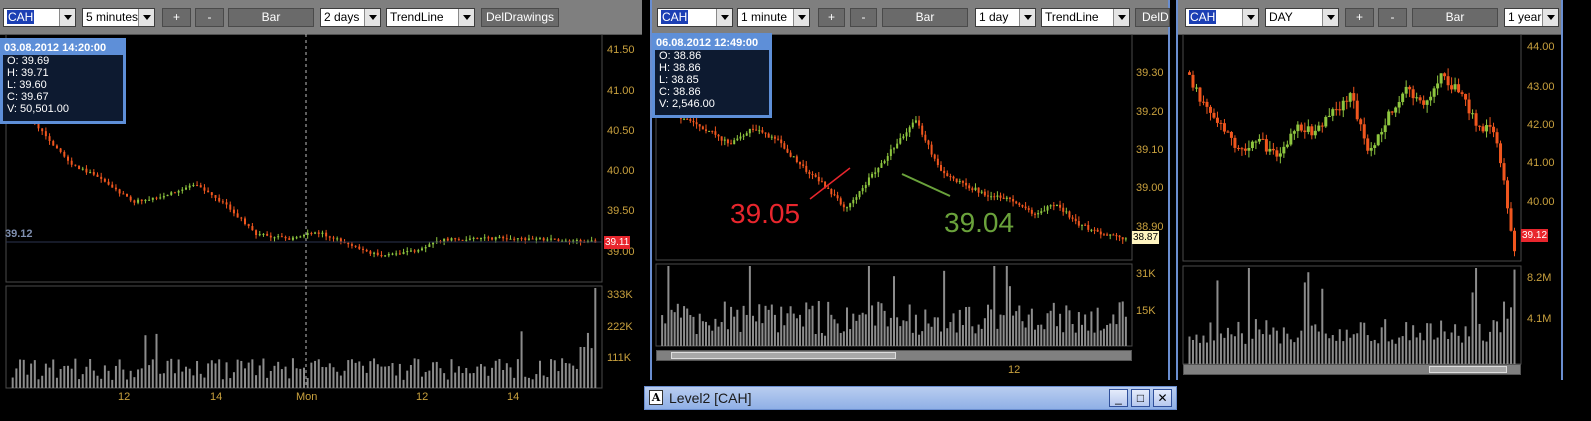 This screenshot has height=421, width=1591. Describe the element at coordinates (422, 397) in the screenshot. I see `time-tick: 12` at that location.